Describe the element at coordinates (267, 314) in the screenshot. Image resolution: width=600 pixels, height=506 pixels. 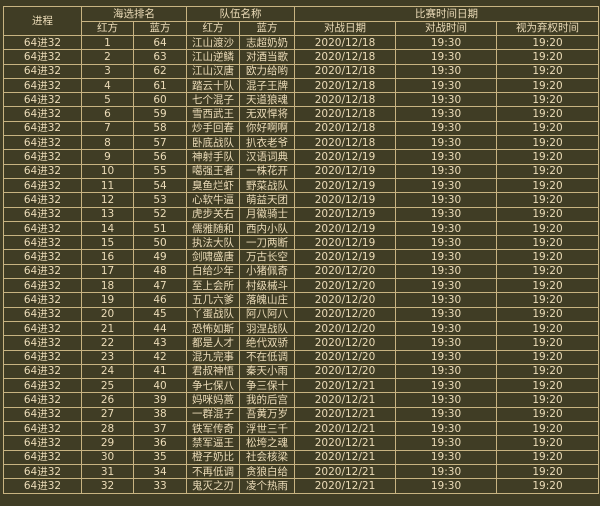
I see `team-blue-cell: 阿八阿八` at that location.